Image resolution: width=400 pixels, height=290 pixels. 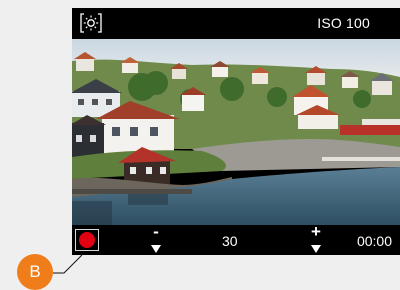 What do you see at coordinates (156, 231) in the screenshot?
I see `minus-icon: -` at bounding box center [156, 231].